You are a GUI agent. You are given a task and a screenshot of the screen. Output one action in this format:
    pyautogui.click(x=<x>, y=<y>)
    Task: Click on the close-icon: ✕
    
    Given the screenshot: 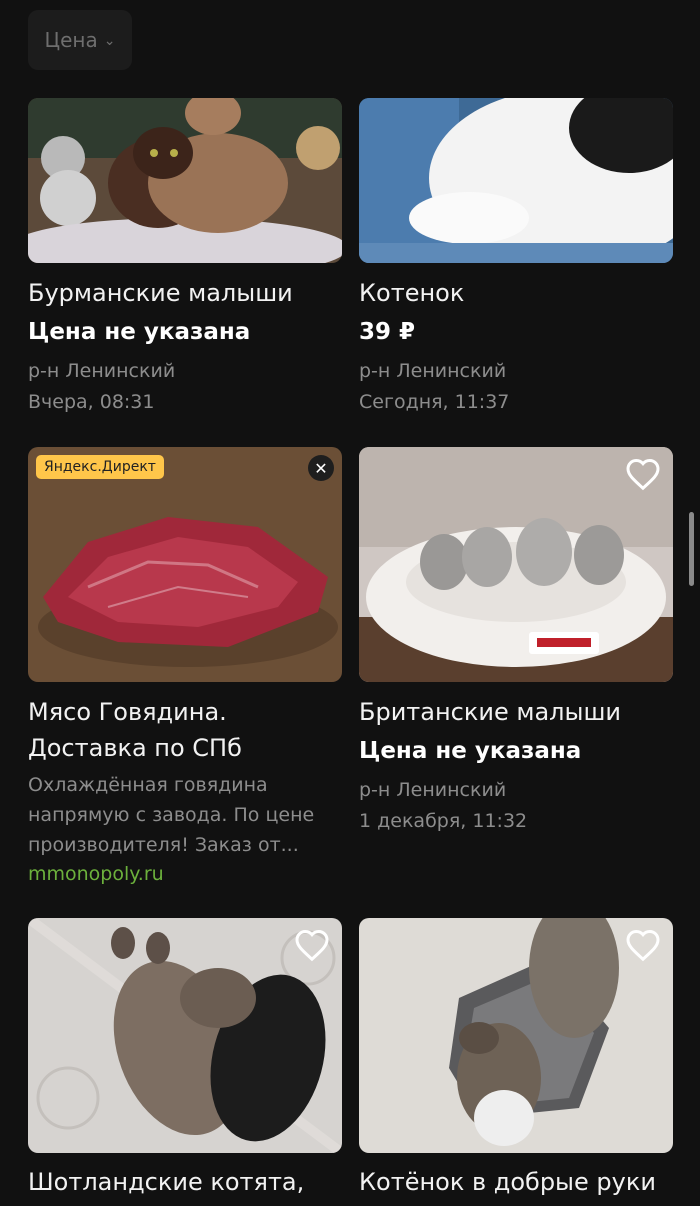 What is the action you would take?
    pyautogui.click(x=321, y=468)
    